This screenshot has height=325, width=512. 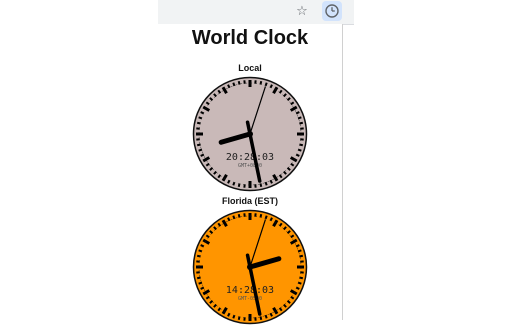 I want to click on digital-time-florida: 14:28:03, so click(x=250, y=290).